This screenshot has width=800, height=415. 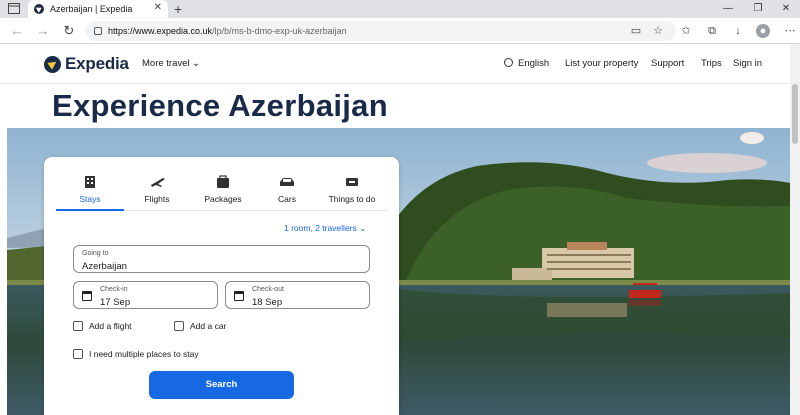 What do you see at coordinates (157, 199) in the screenshot?
I see `tab-flights-label: Flights` at bounding box center [157, 199].